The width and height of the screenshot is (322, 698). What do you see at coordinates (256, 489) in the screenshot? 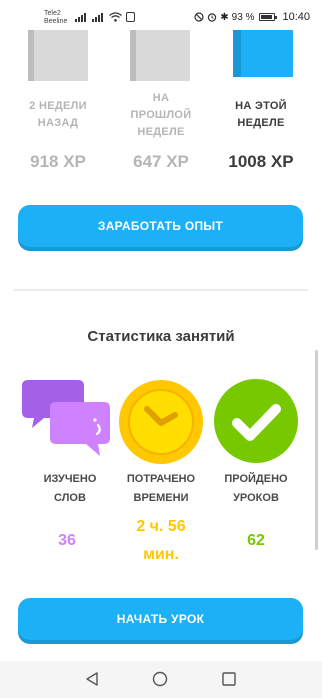
I see `stat-label-lessons: ПРОЙДЕНО УРОКОВ` at bounding box center [256, 489].